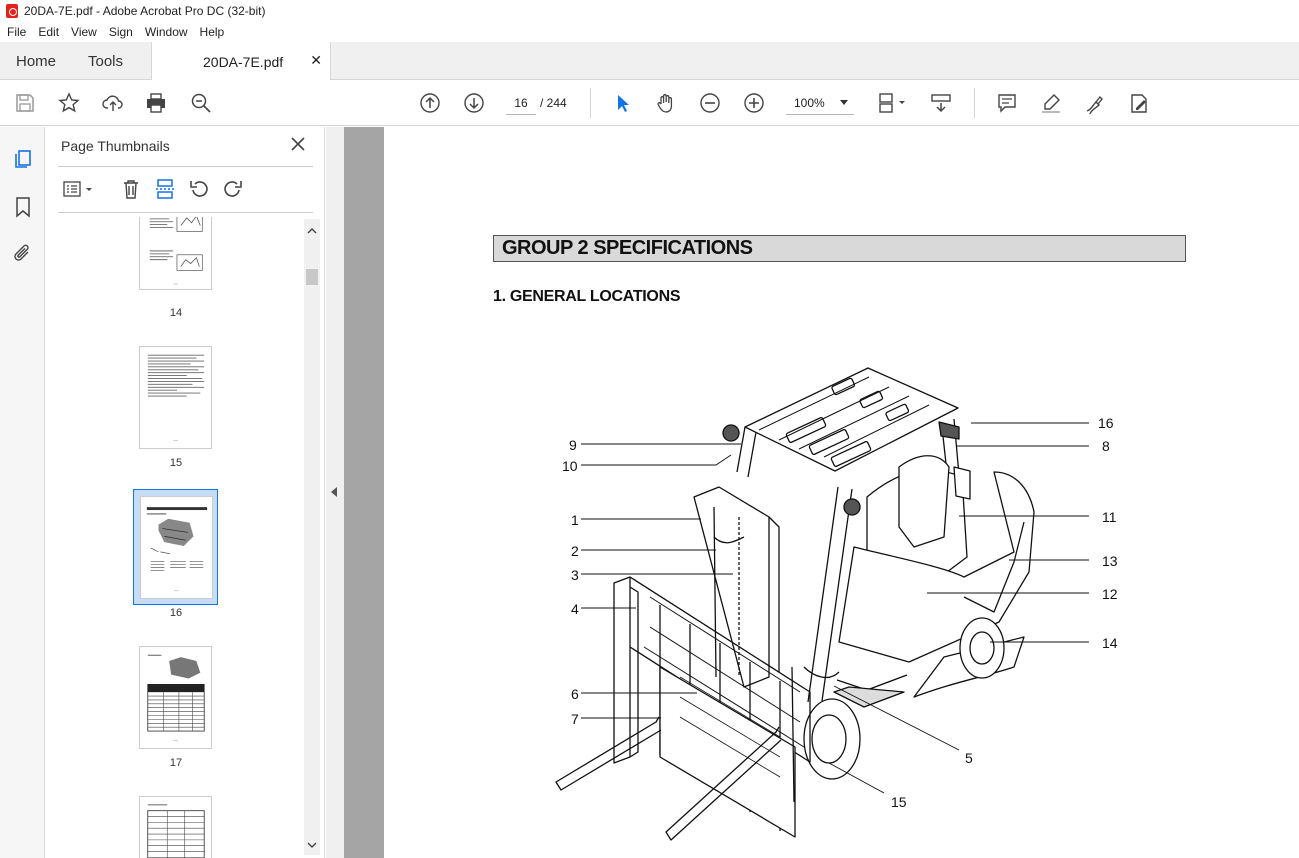 This screenshot has width=1299, height=858. I want to click on chevron-down-icon, so click(844, 102).